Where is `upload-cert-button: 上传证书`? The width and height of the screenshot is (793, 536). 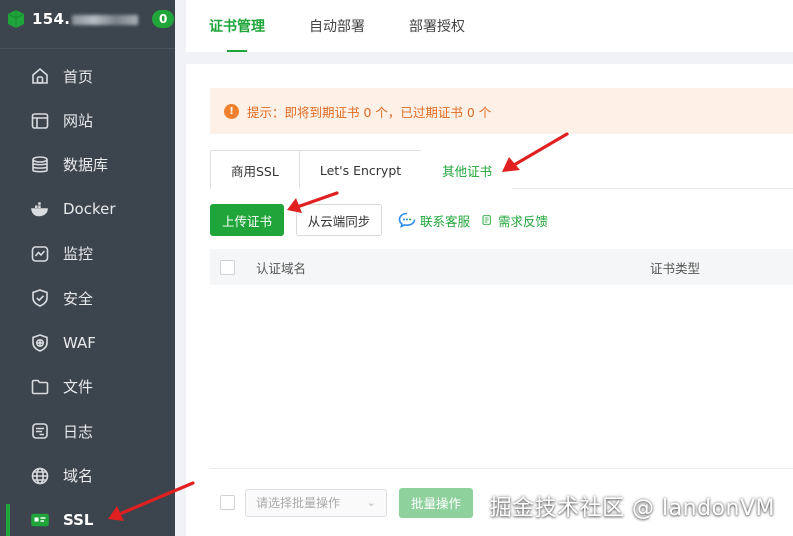 upload-cert-button: 上传证书 is located at coordinates (247, 220).